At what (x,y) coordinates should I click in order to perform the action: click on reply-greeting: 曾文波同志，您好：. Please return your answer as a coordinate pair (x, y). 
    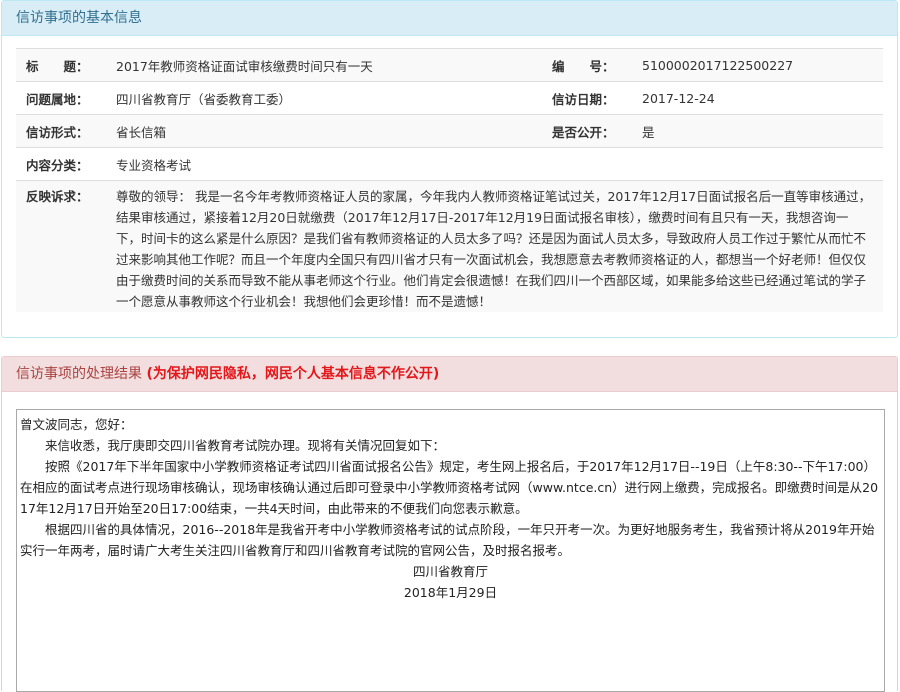
    Looking at the image, I should click on (76, 424).